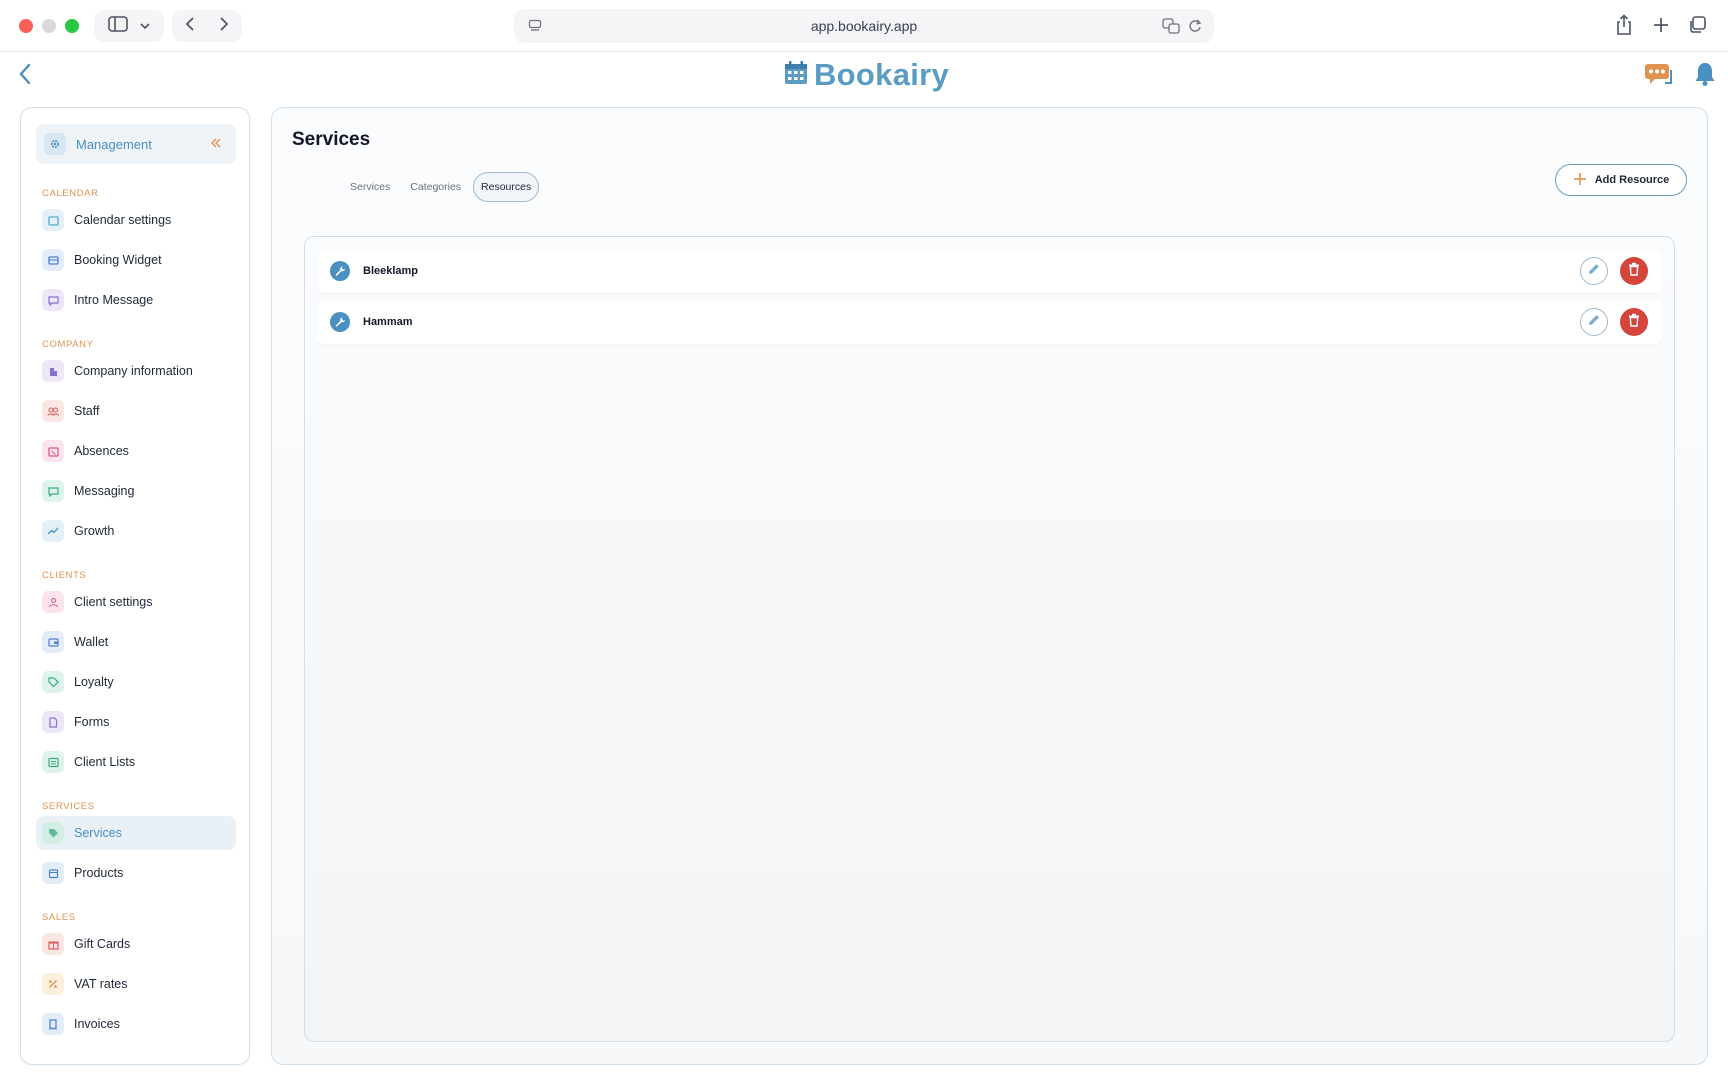 The image size is (1728, 1084). Describe the element at coordinates (989, 322) in the screenshot. I see `list-item: Hammam` at that location.